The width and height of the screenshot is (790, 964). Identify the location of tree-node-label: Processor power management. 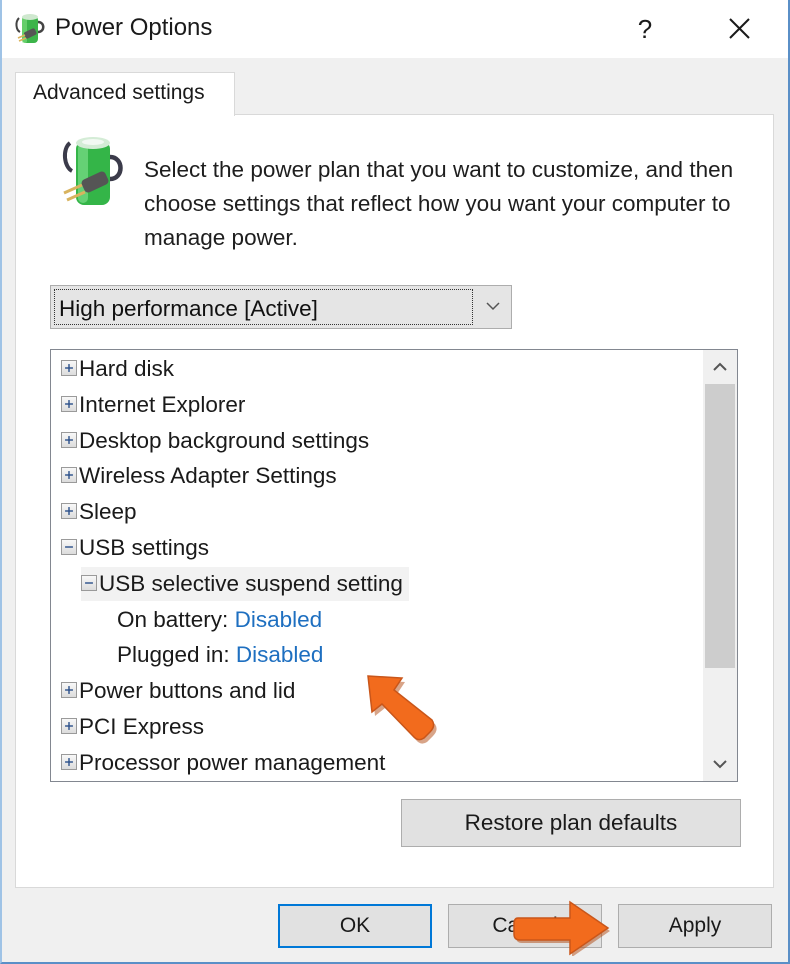
(232, 762).